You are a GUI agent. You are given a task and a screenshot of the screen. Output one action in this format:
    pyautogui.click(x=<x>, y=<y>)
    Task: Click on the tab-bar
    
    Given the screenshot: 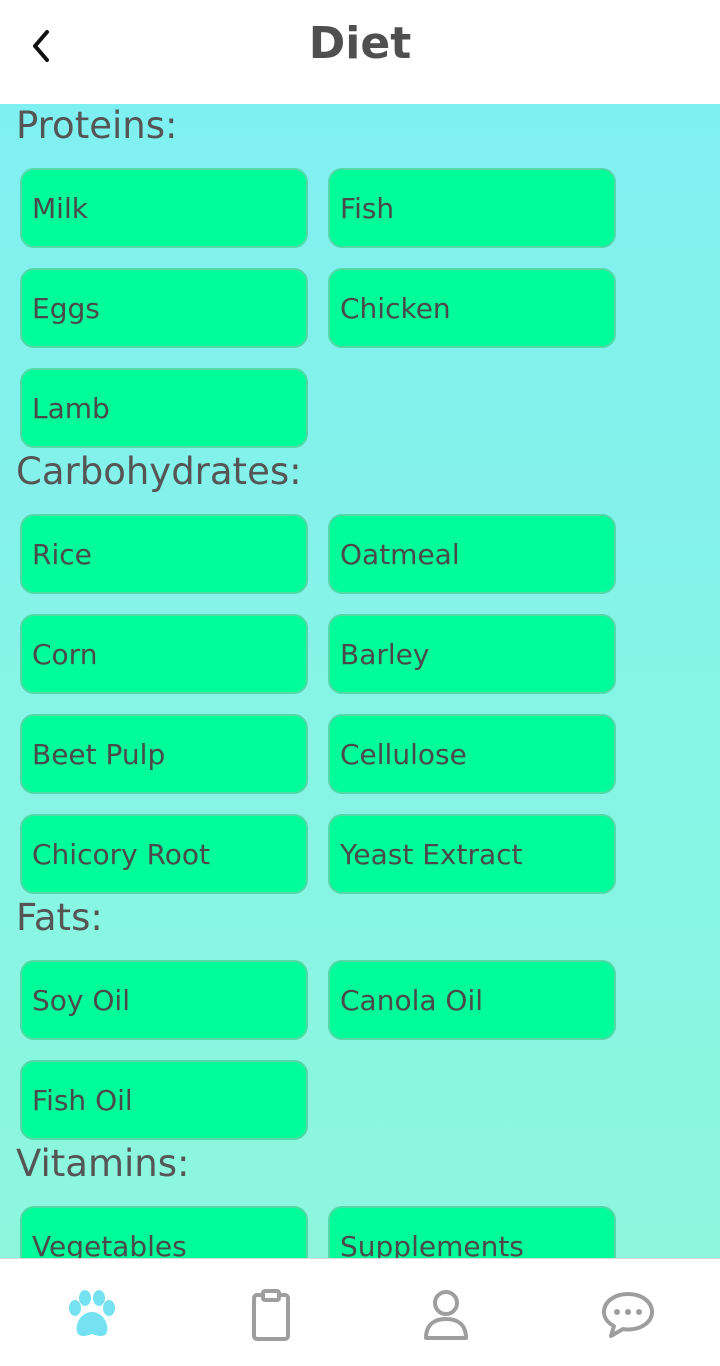 What is the action you would take?
    pyautogui.click(x=360, y=1312)
    